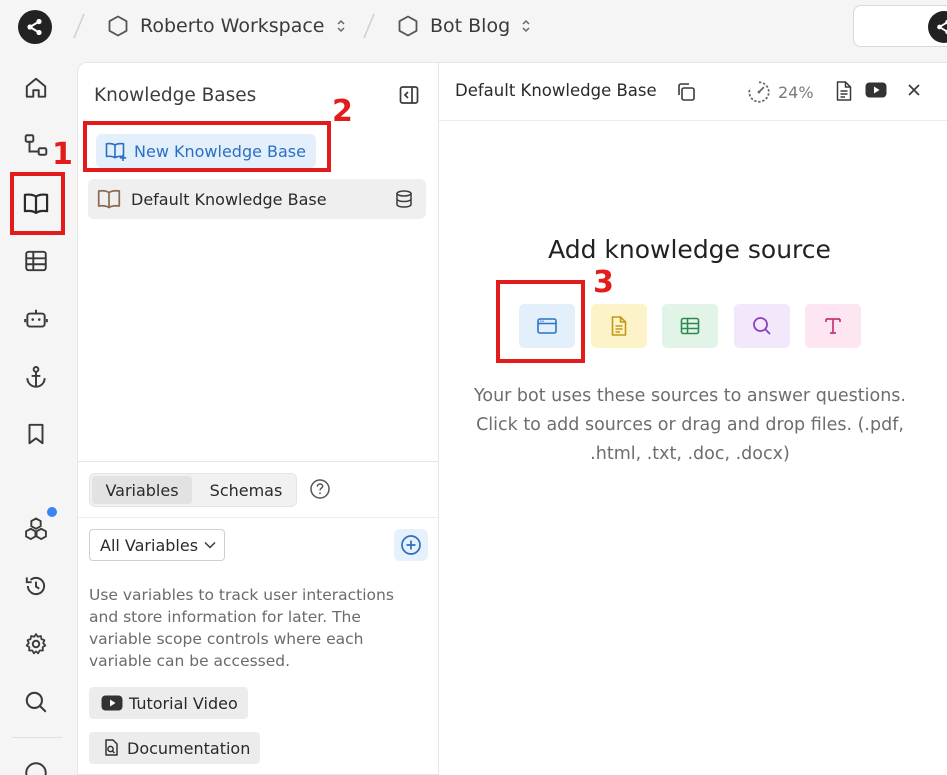 This screenshot has height=775, width=947. Describe the element at coordinates (409, 95) in the screenshot. I see `collapse-panel-icon` at that location.